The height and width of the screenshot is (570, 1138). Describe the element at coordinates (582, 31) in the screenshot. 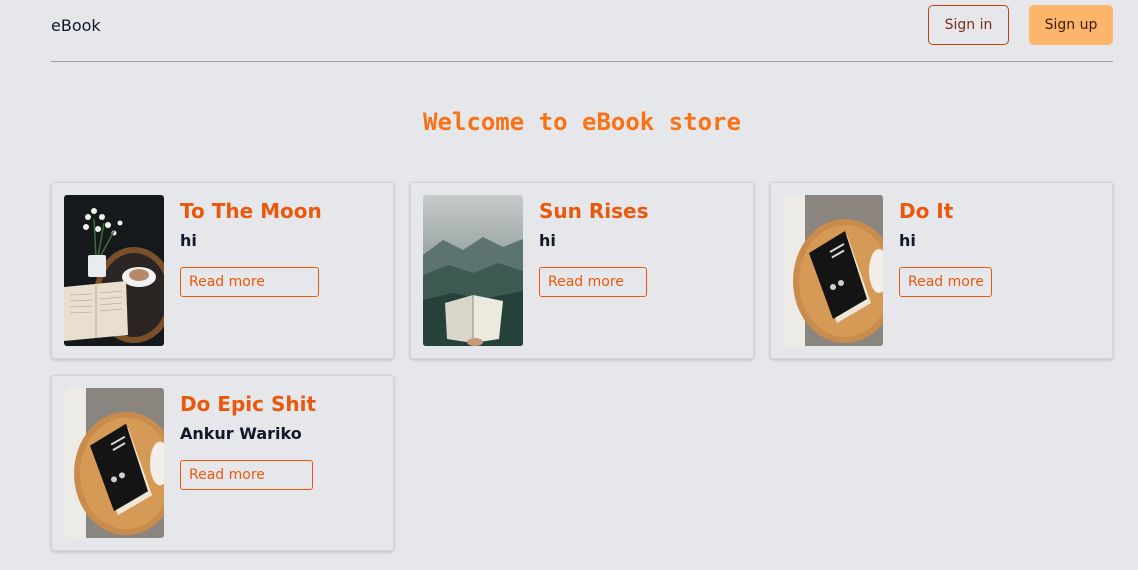

I see `header: eBook Sign in Sign up` at that location.